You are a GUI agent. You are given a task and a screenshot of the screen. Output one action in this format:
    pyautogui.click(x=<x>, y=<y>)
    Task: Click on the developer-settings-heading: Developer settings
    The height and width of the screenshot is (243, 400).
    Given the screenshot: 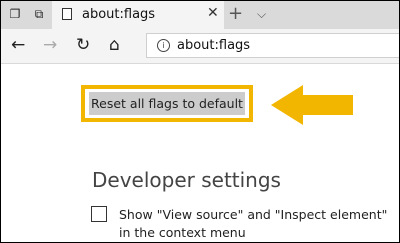 What is the action you would take?
    pyautogui.click(x=186, y=180)
    